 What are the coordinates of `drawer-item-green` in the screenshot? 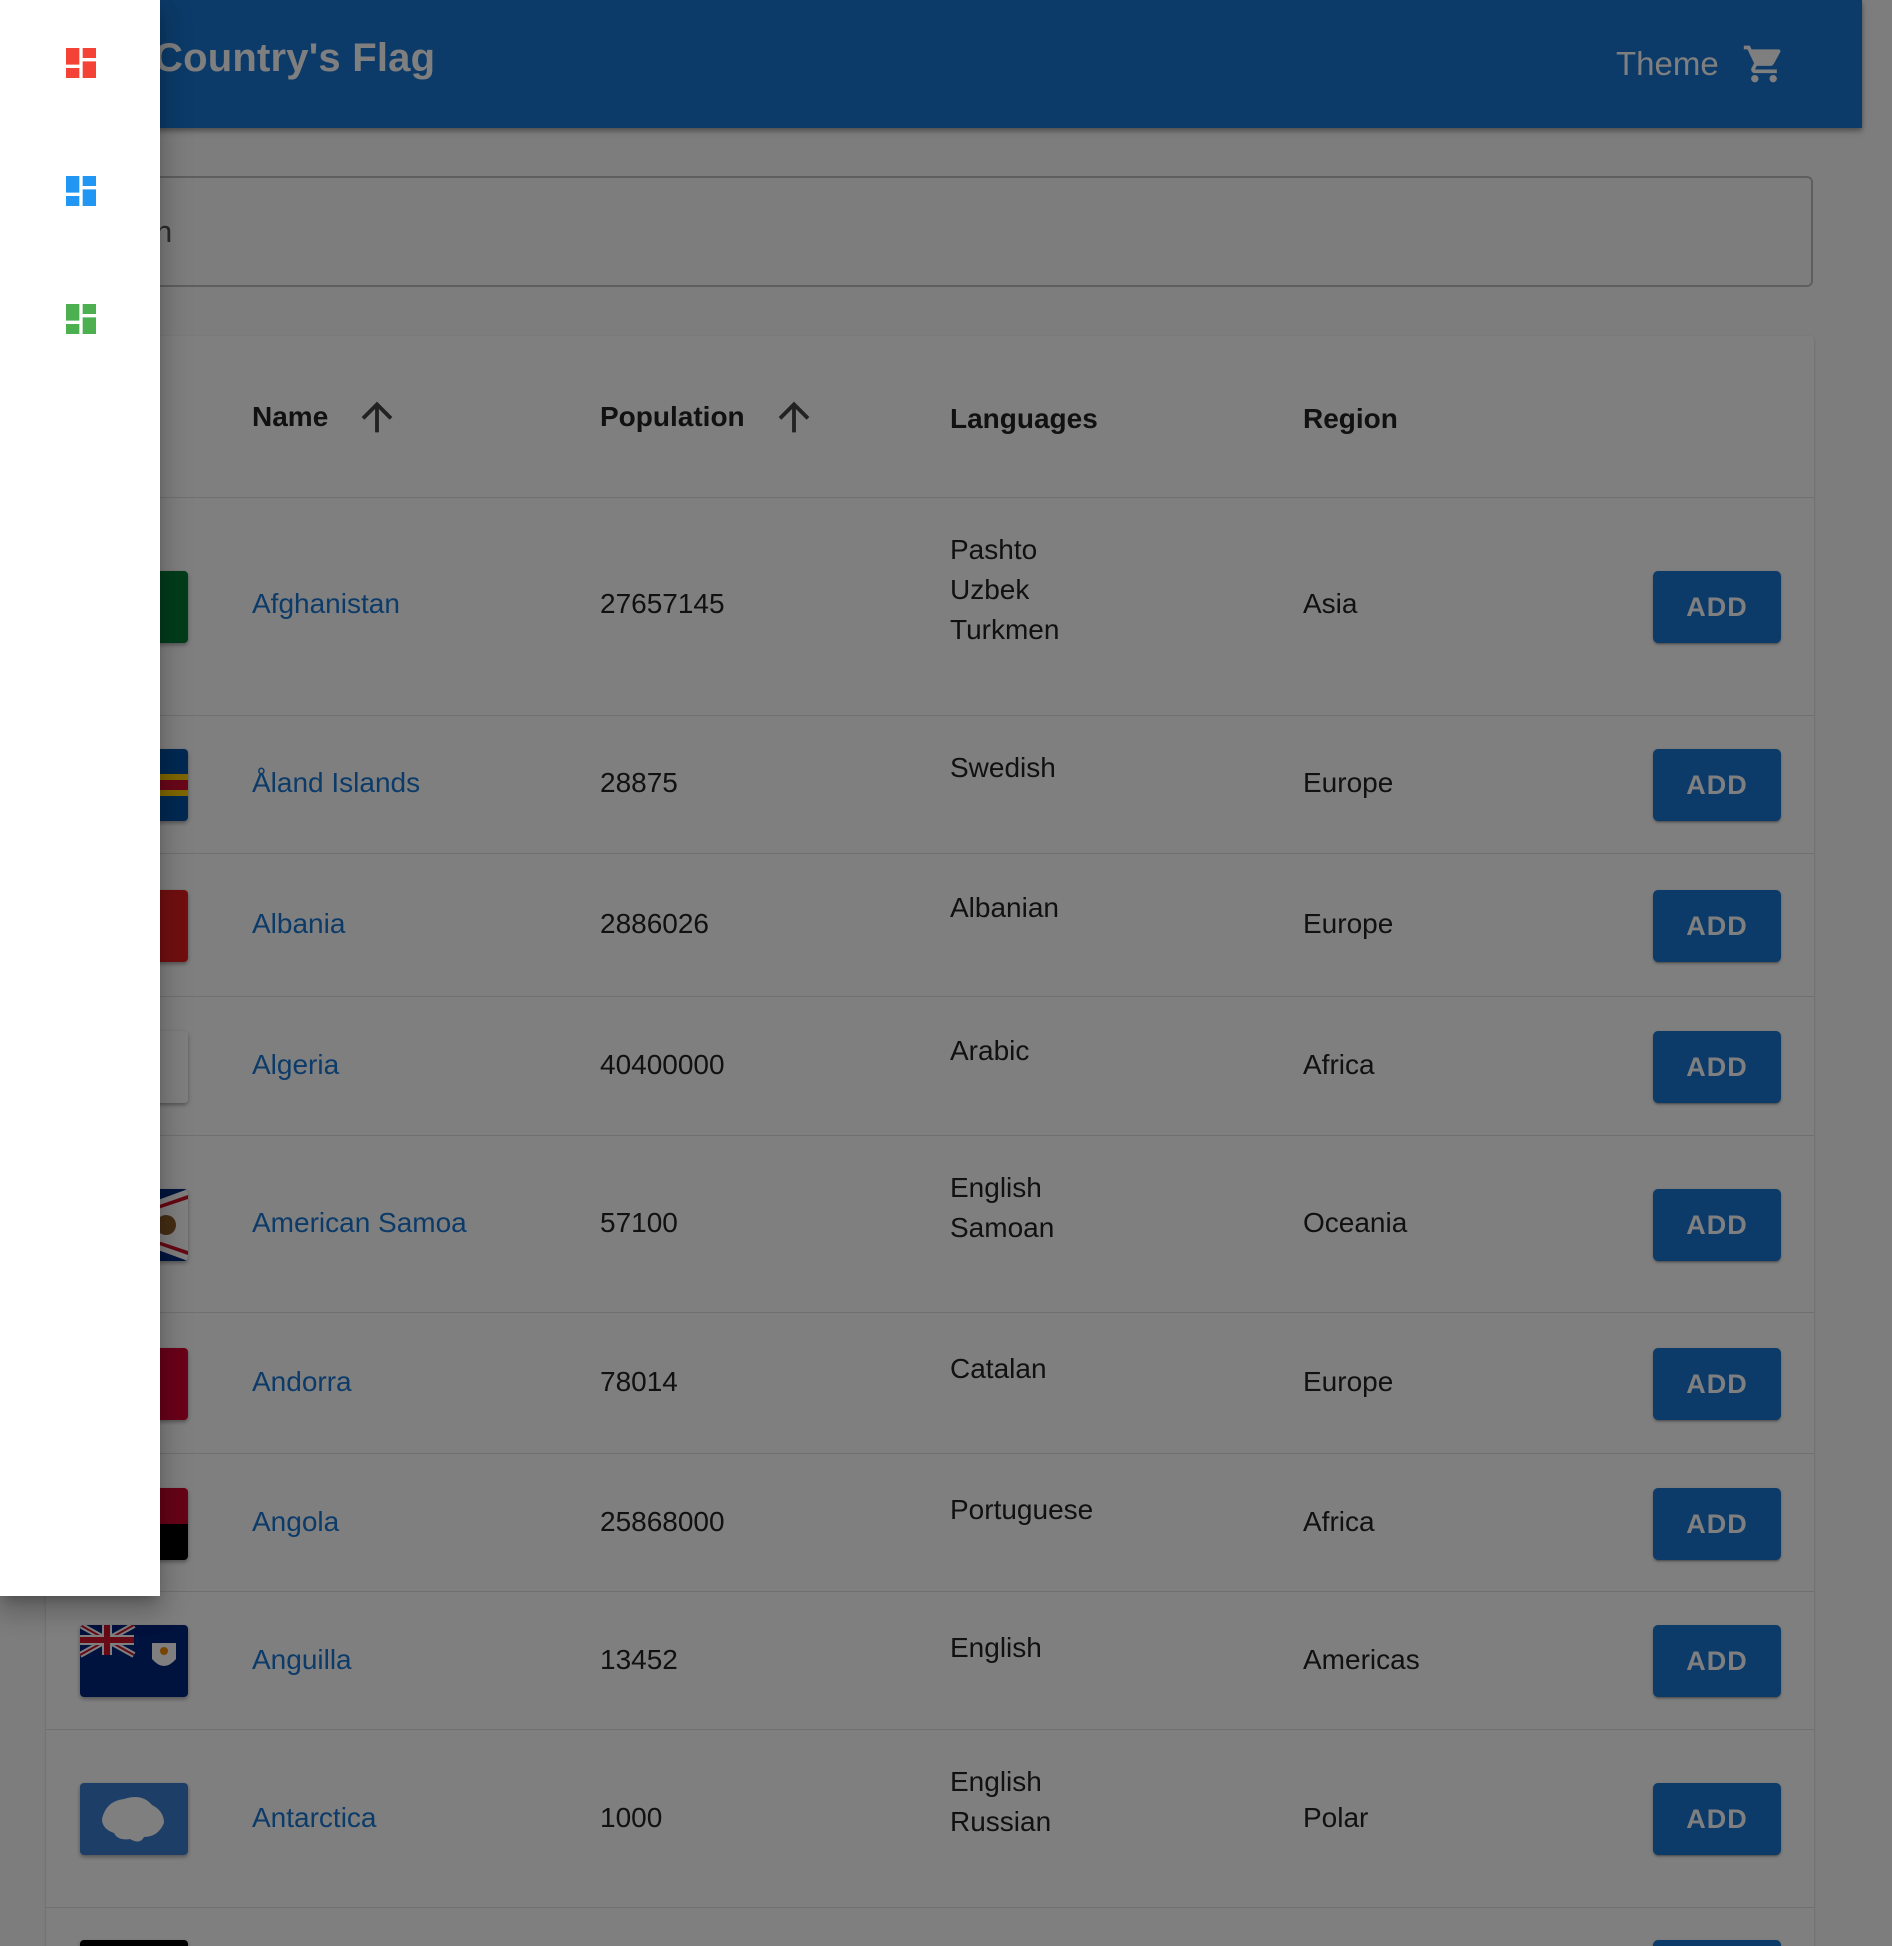 It's located at (81, 319).